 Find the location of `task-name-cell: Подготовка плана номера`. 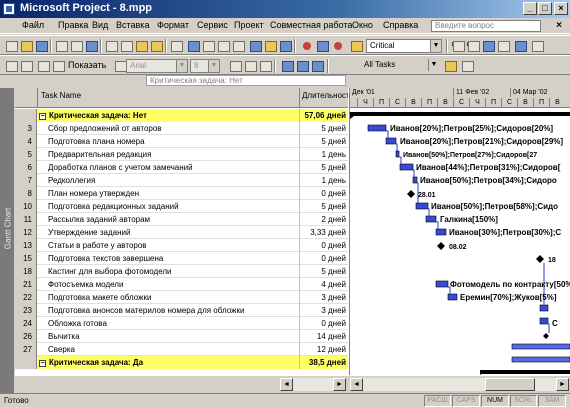

task-name-cell: Подготовка плана номера is located at coordinates (168, 141).